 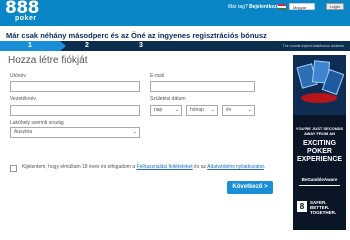 I want to click on language-select: Magyar, so click(x=302, y=6).